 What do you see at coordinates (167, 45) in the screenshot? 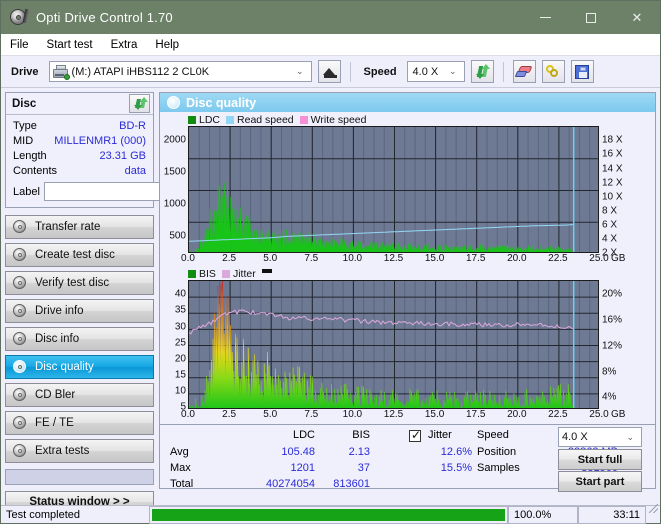
I see `menu-item-help: Help` at bounding box center [167, 45].